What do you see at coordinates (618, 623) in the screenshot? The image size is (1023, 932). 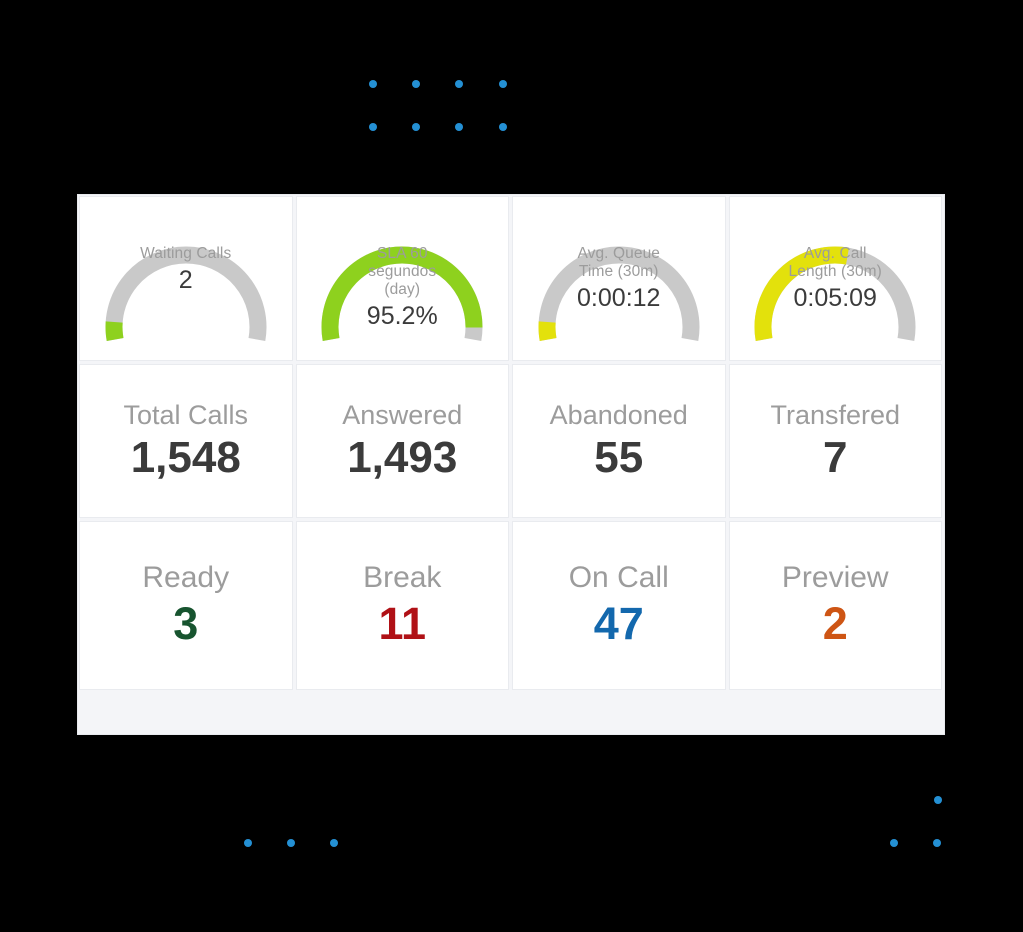 I see `stat-value: 47` at bounding box center [618, 623].